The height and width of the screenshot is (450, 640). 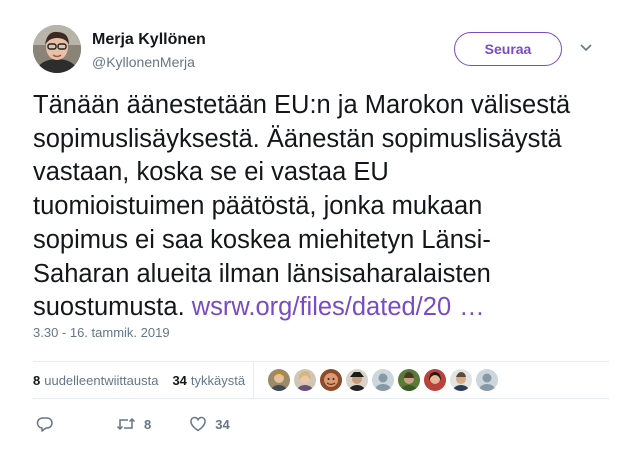 I want to click on avatar-image, so click(x=57, y=49).